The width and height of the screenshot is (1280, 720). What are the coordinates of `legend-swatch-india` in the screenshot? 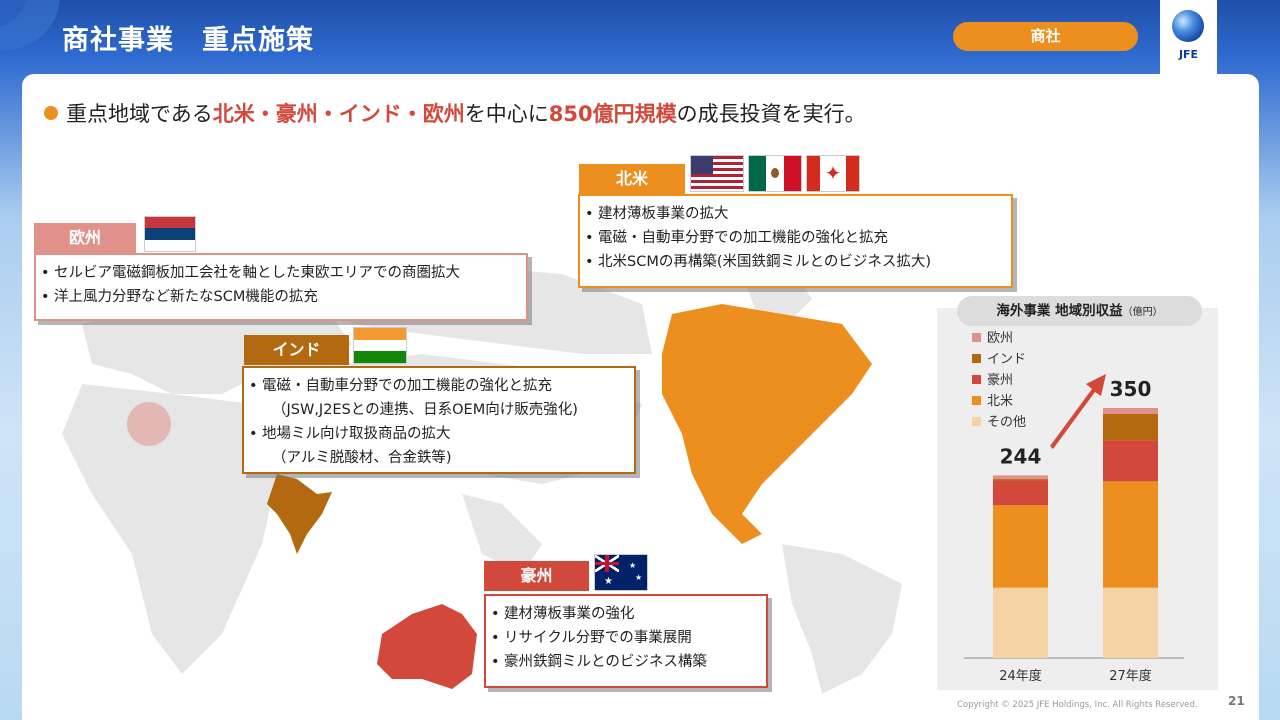 It's located at (976, 358).